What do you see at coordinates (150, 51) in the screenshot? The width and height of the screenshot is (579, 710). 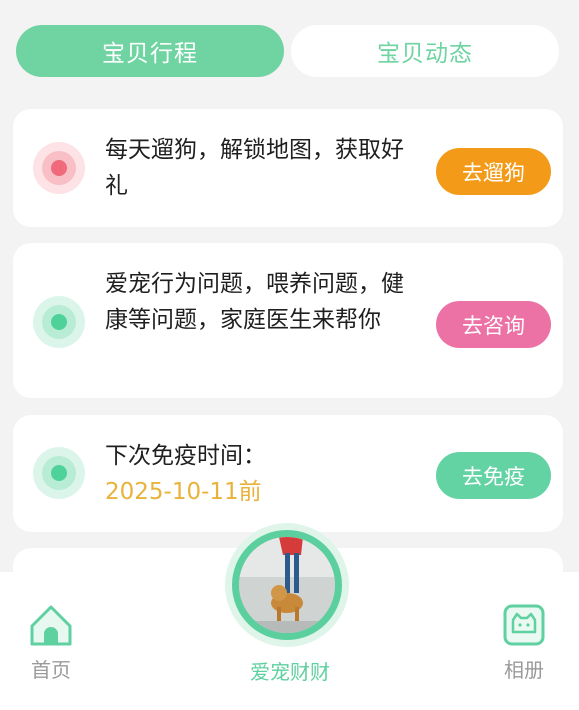 I see `tab-baby-itinerary: 宝贝行程` at bounding box center [150, 51].